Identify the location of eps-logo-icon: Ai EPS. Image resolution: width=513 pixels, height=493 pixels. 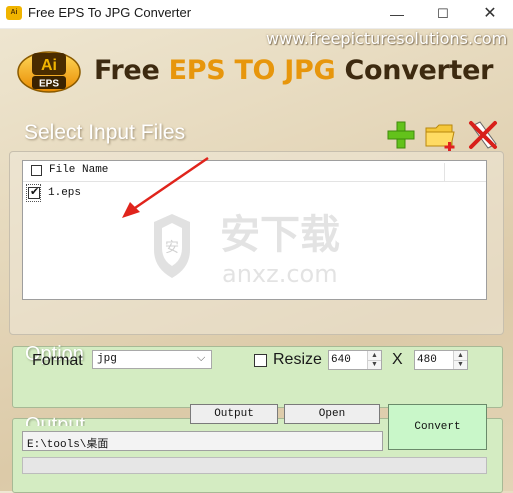
(49, 72).